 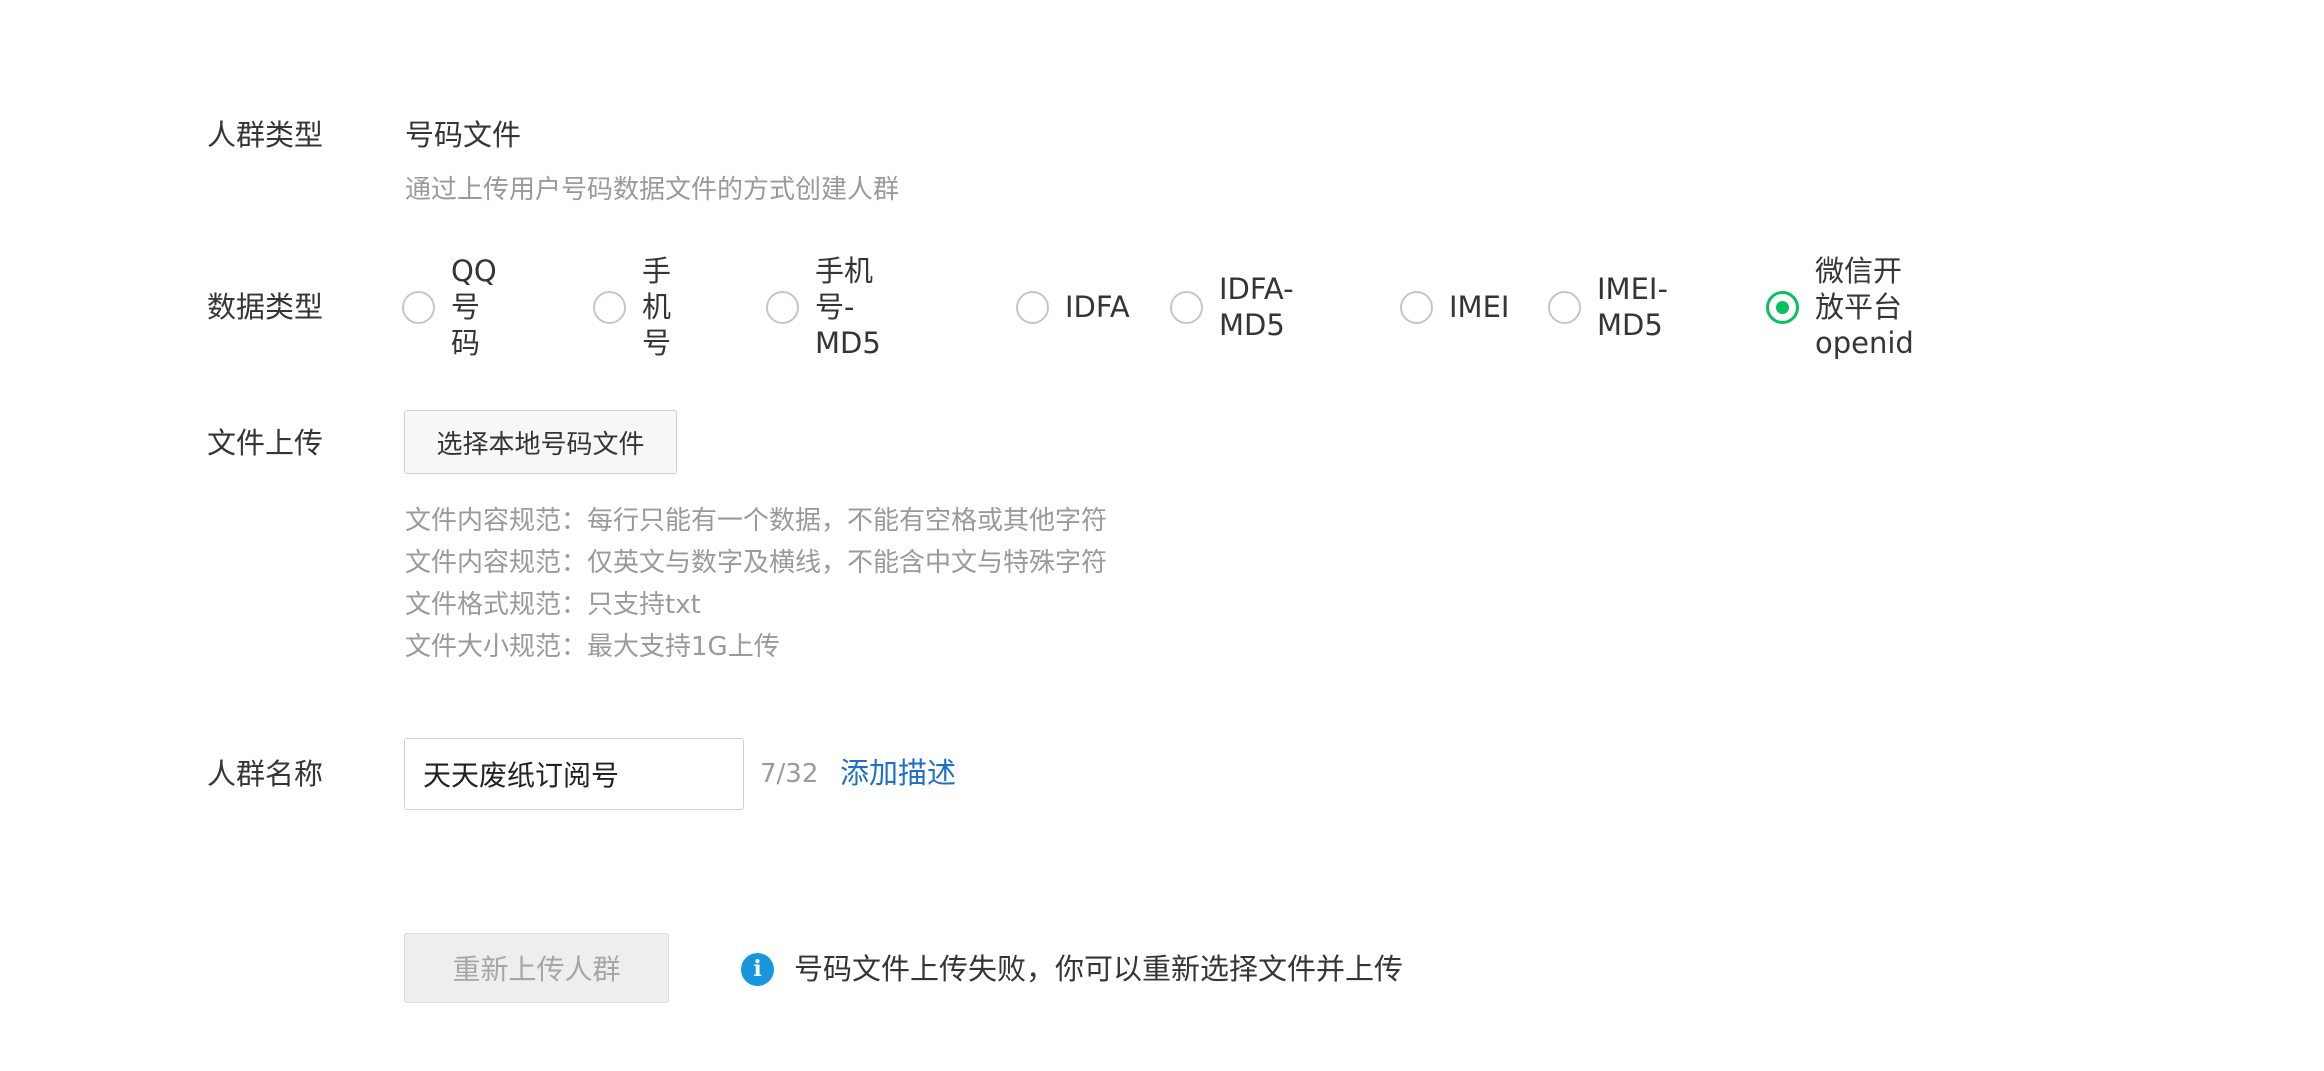 What do you see at coordinates (757, 969) in the screenshot?
I see `info-icon: i` at bounding box center [757, 969].